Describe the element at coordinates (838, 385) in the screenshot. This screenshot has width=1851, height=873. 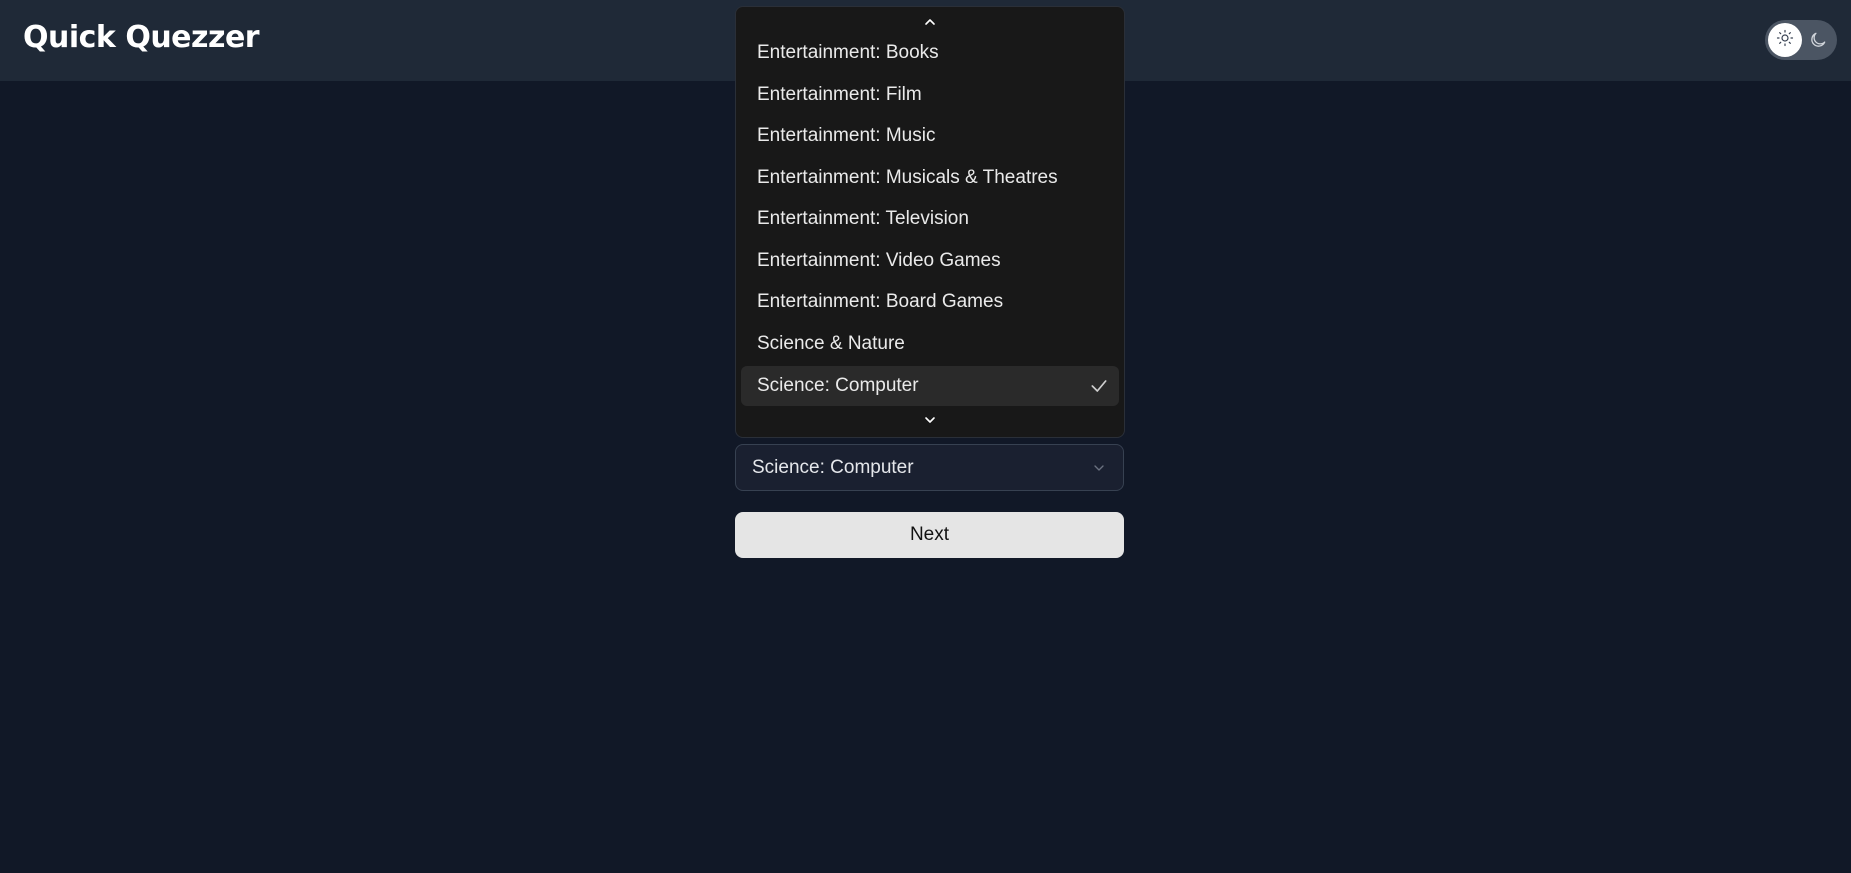
I see `category-option-label: Science: Computer` at that location.